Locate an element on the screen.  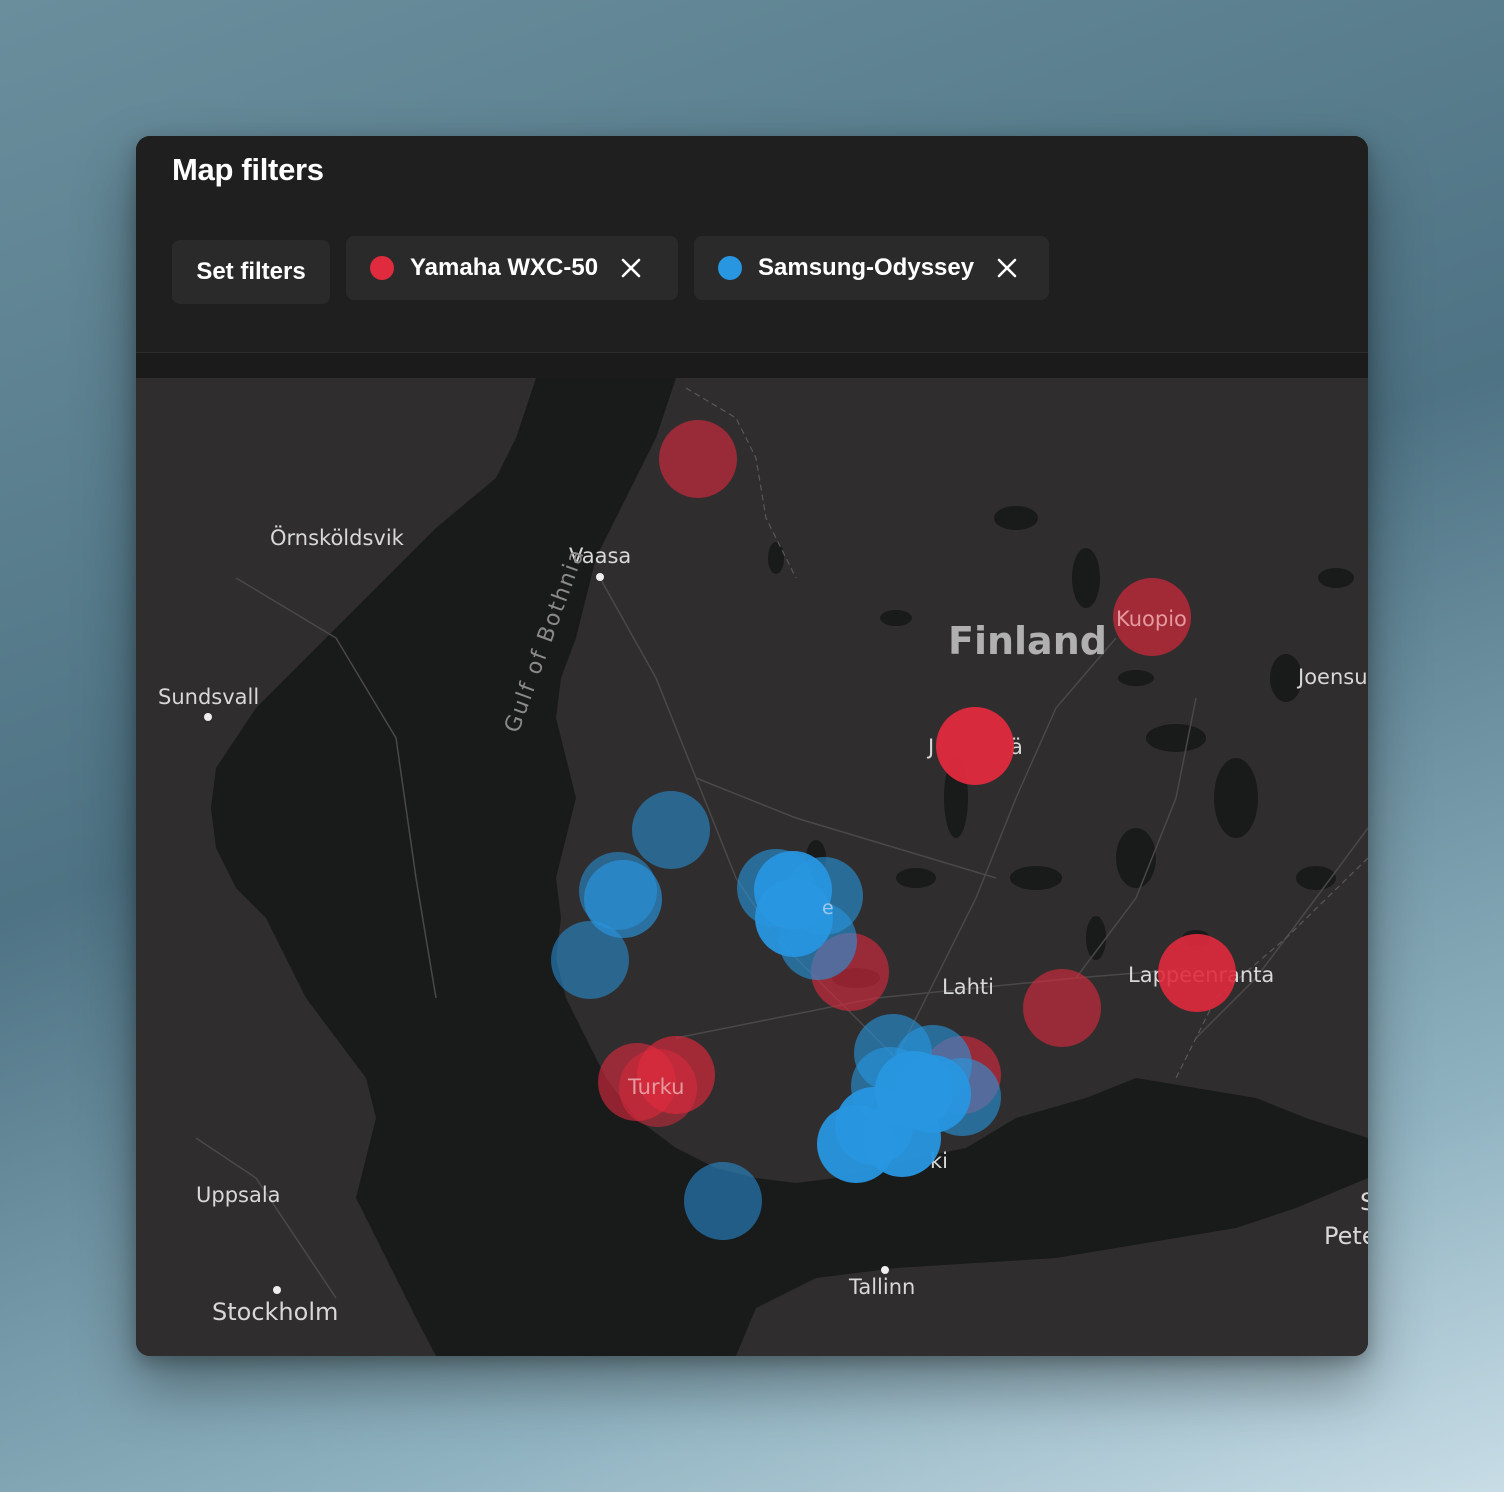
yamaha-color-dot is located at coordinates (382, 268).